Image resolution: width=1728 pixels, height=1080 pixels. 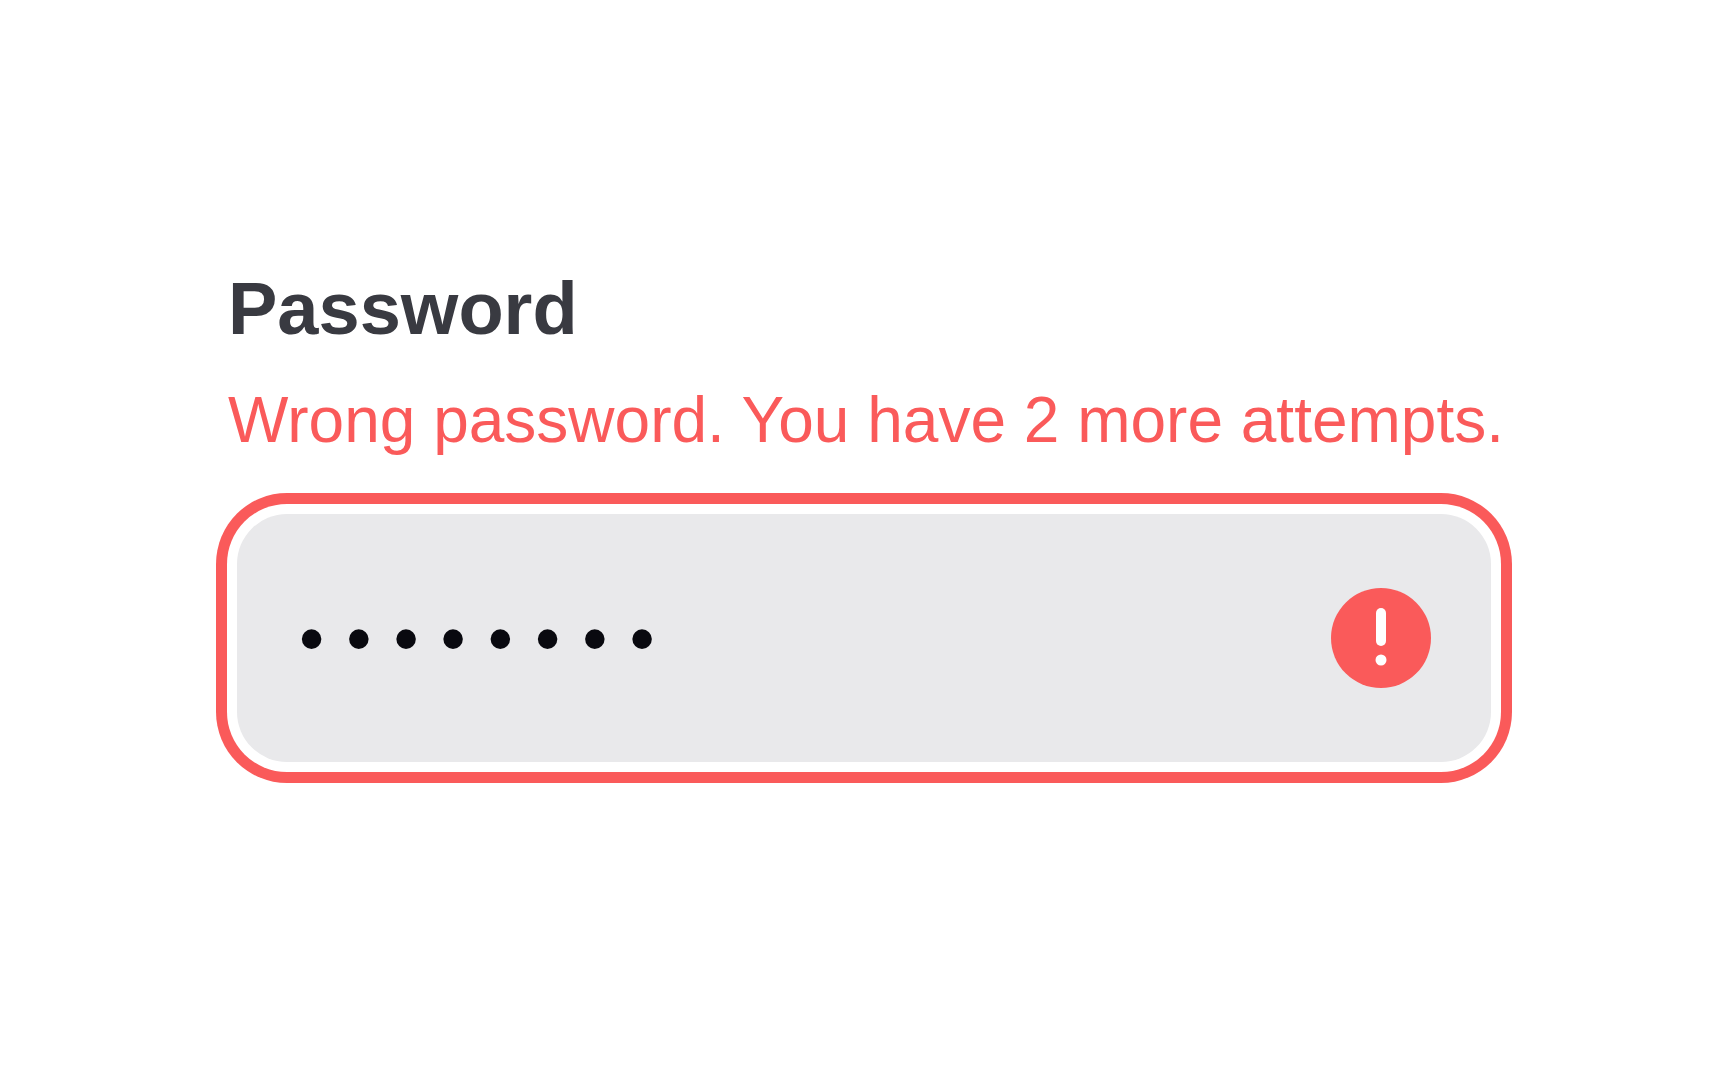 What do you see at coordinates (403, 309) in the screenshot?
I see `field-label: Password` at bounding box center [403, 309].